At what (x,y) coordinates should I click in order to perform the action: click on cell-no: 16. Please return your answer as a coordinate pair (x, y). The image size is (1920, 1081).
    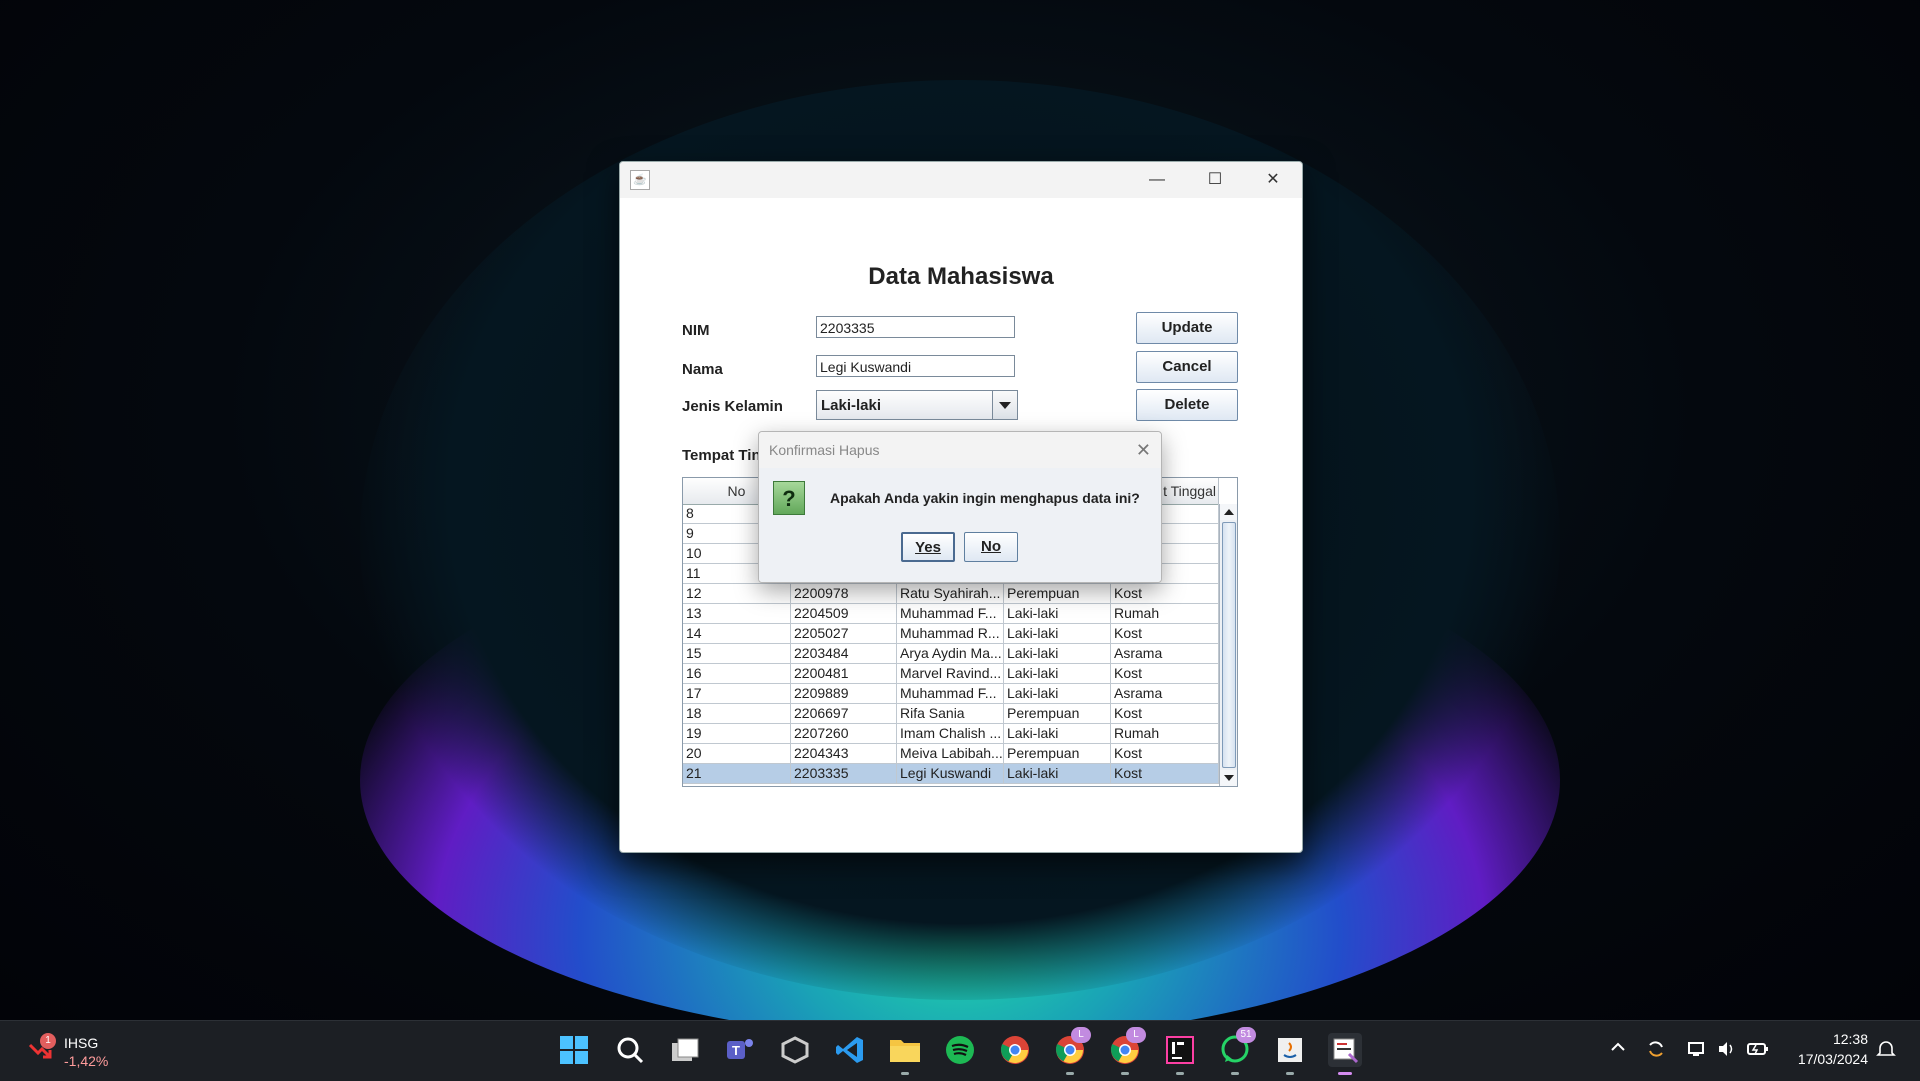
    Looking at the image, I should click on (737, 673).